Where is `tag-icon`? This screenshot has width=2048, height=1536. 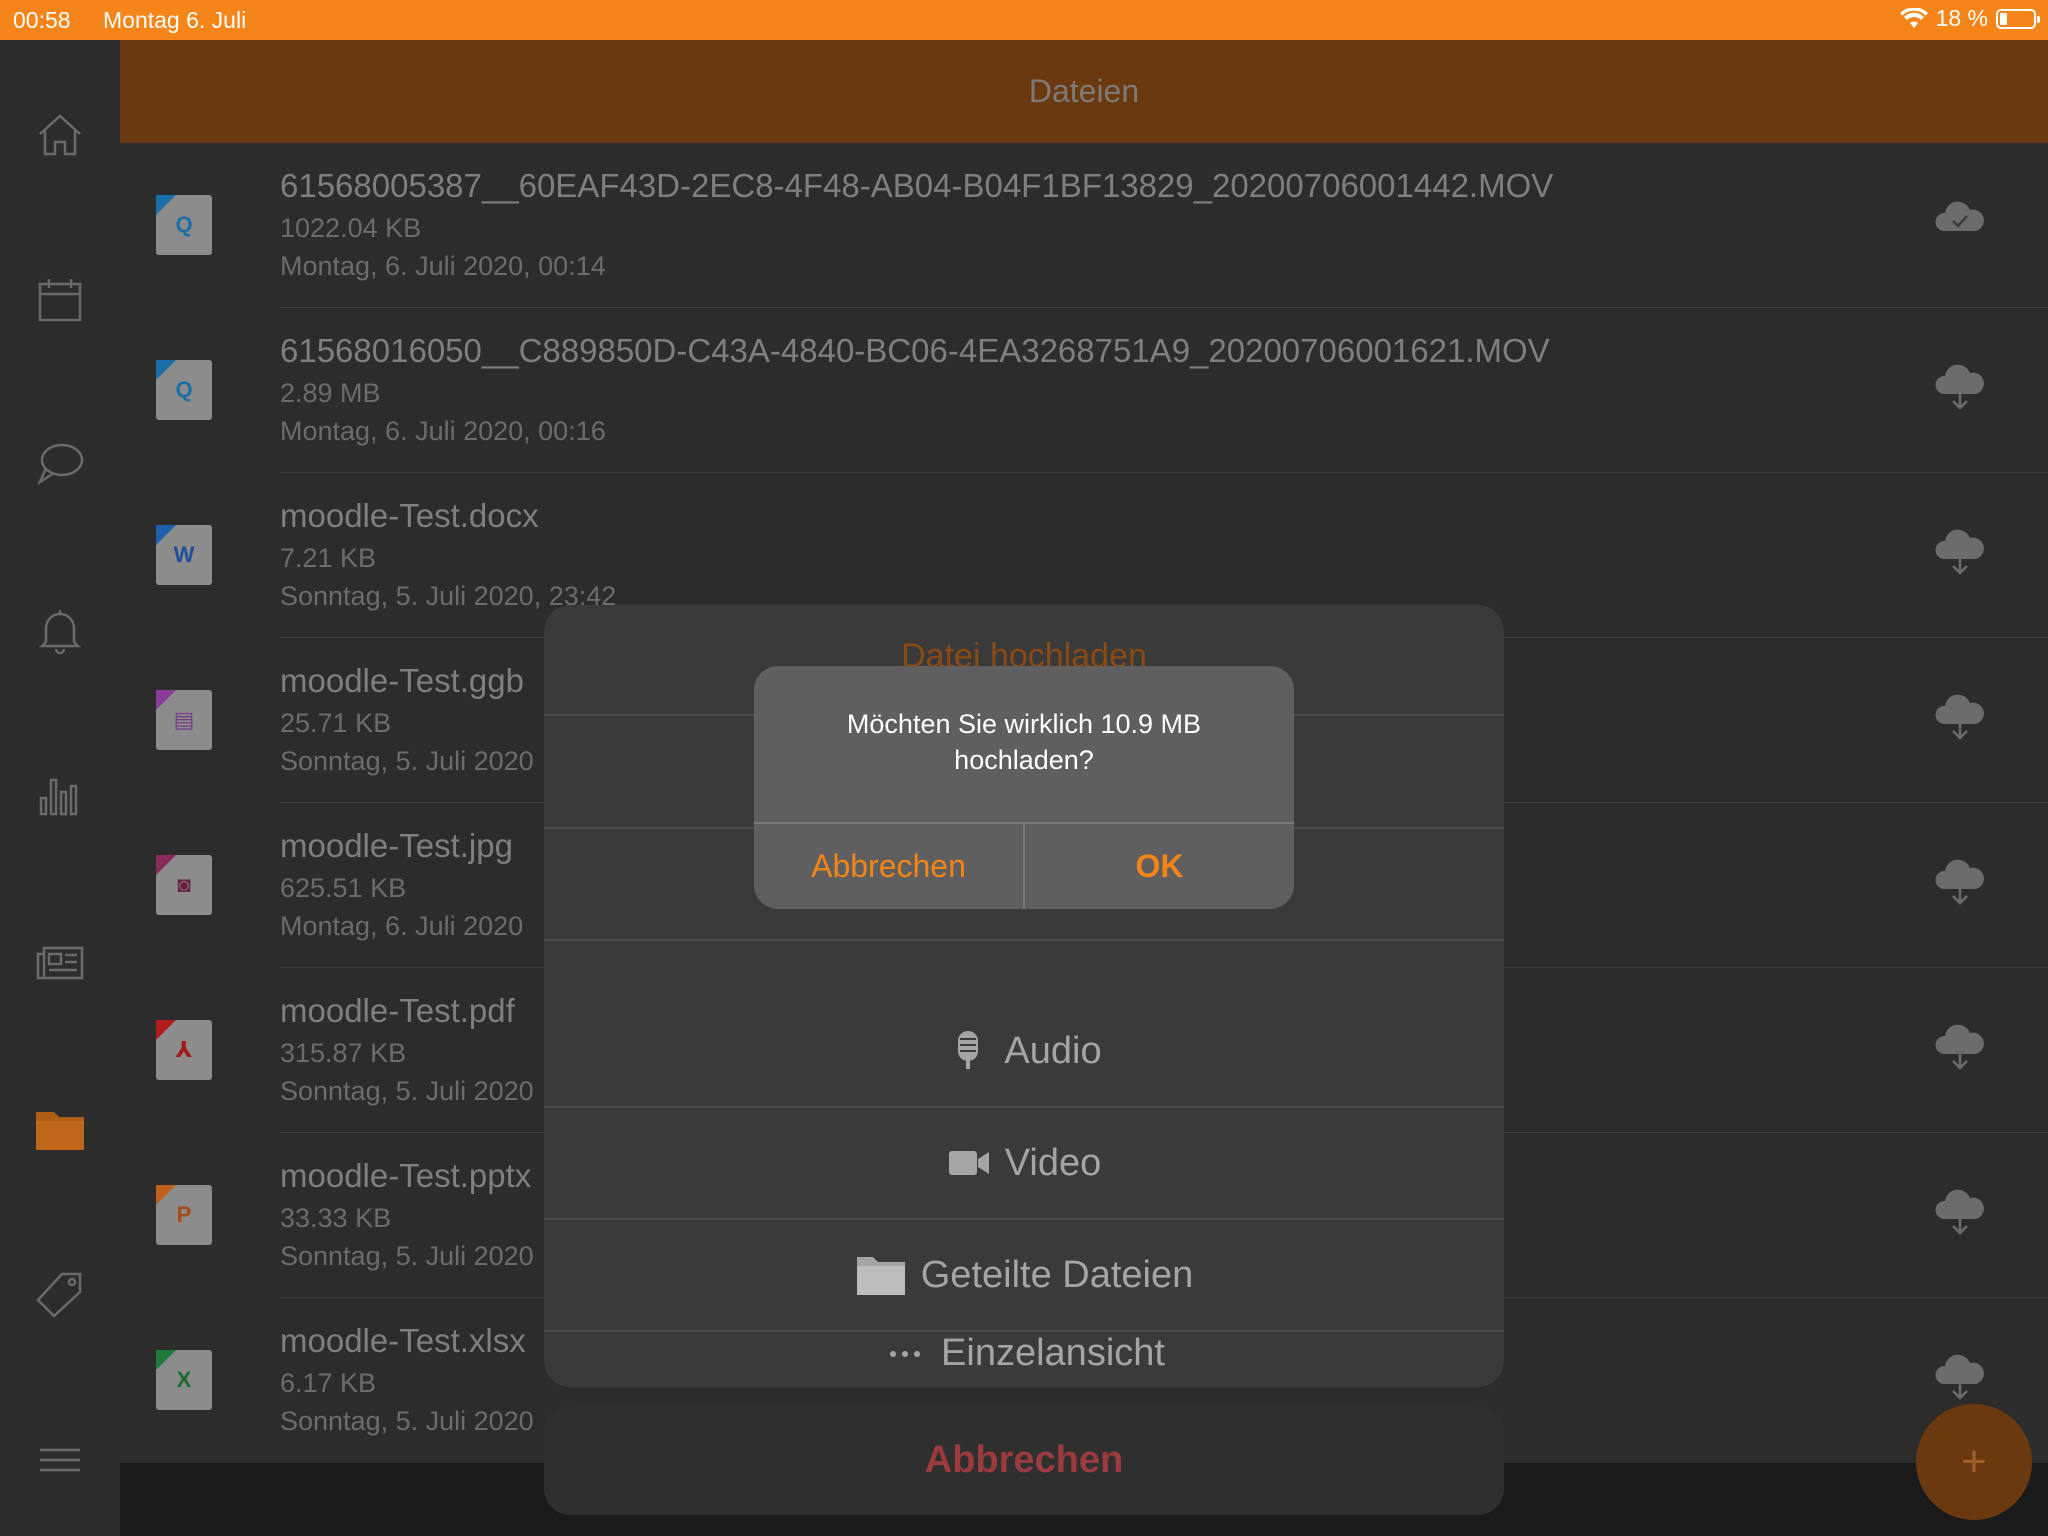 tag-icon is located at coordinates (60, 1294).